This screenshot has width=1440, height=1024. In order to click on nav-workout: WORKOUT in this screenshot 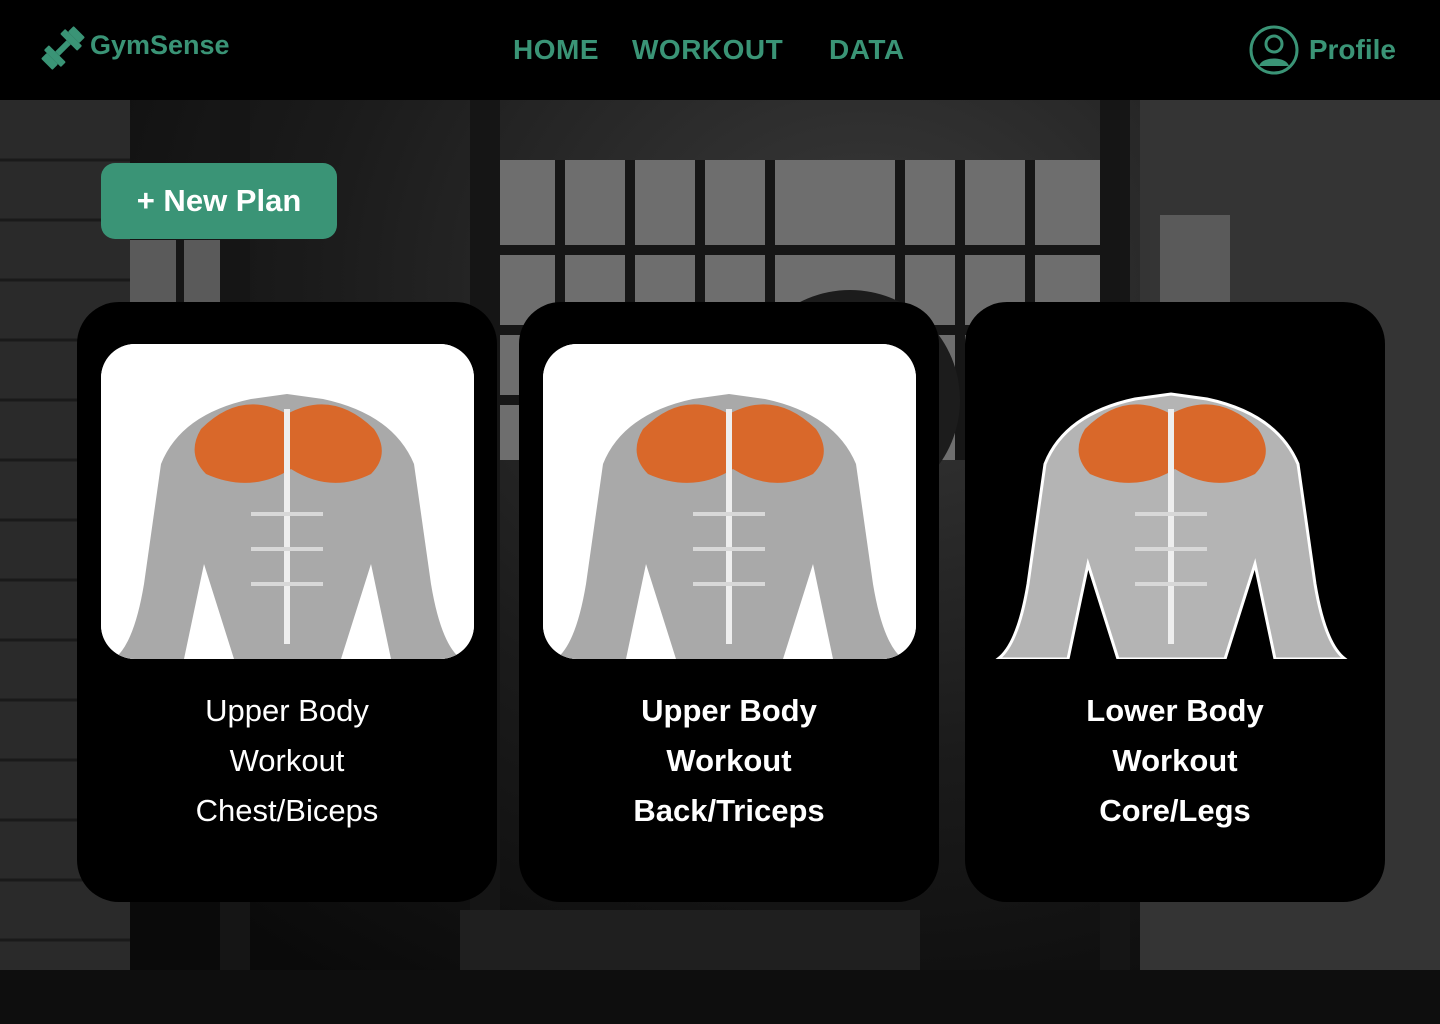, I will do `click(707, 50)`.